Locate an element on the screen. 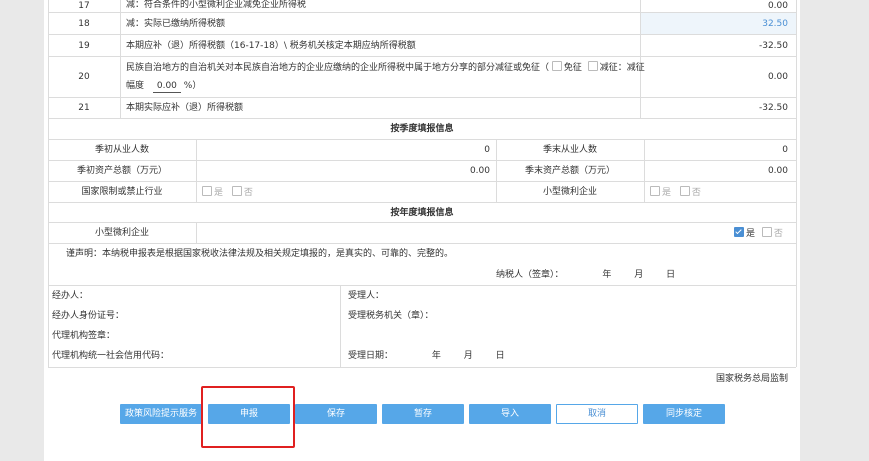 The image size is (869, 461). annual-small-micro-yes-checkbox is located at coordinates (739, 232).